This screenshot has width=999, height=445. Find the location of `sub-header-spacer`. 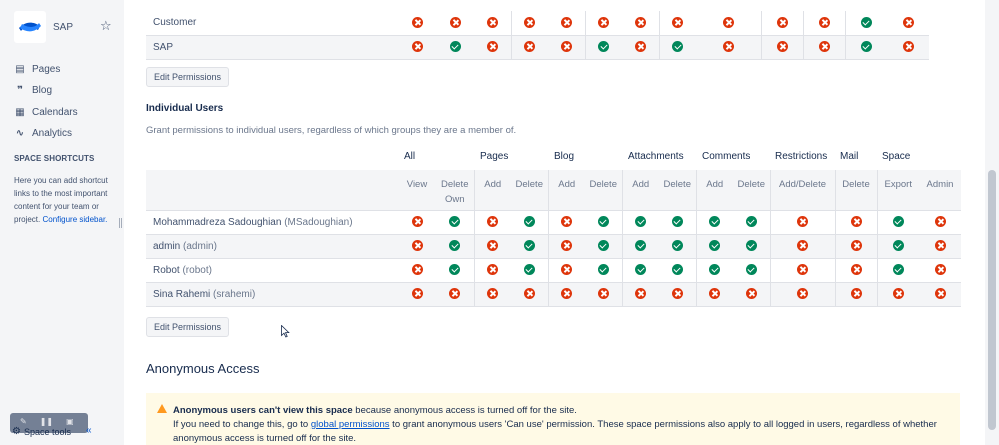

sub-header-spacer is located at coordinates (272, 190).